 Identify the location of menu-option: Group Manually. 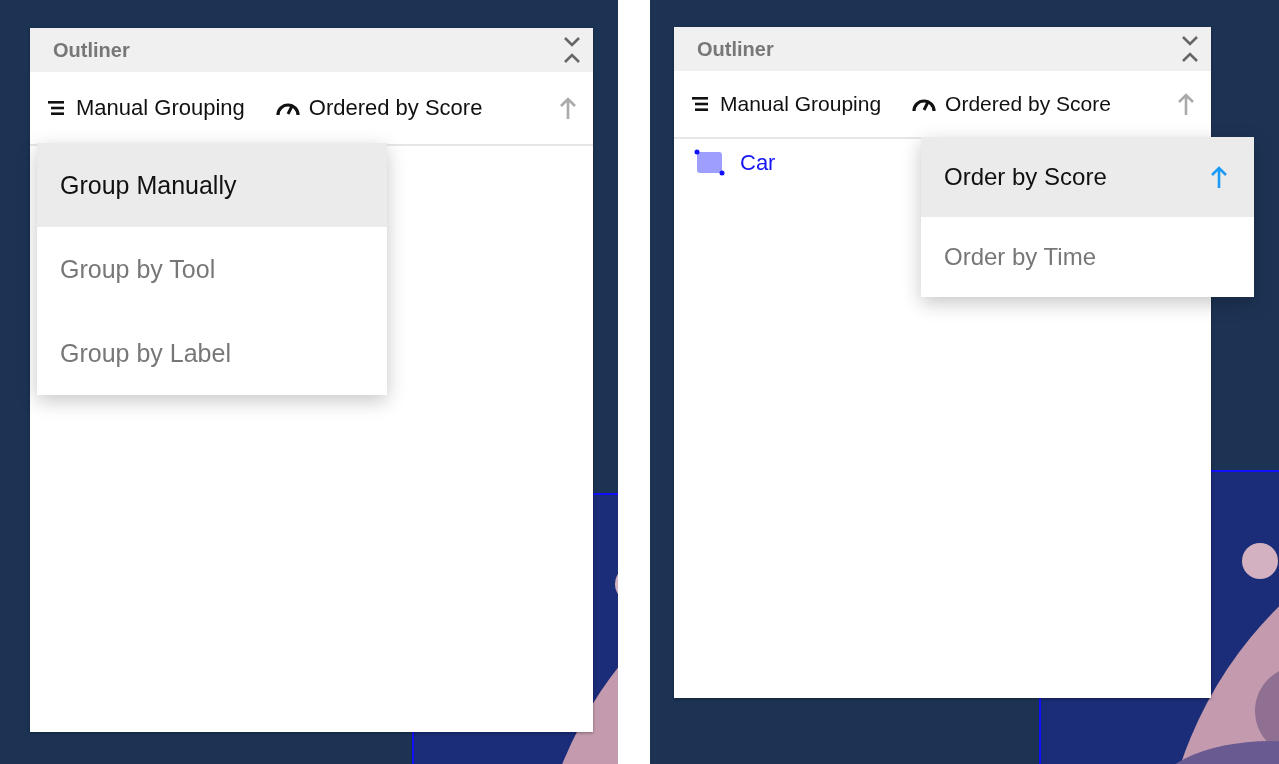
(212, 185).